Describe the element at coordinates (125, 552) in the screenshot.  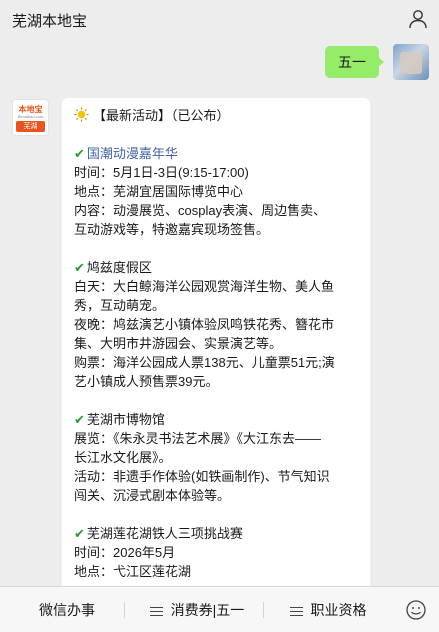
I see `detail-line: 时间：2026年5月` at that location.